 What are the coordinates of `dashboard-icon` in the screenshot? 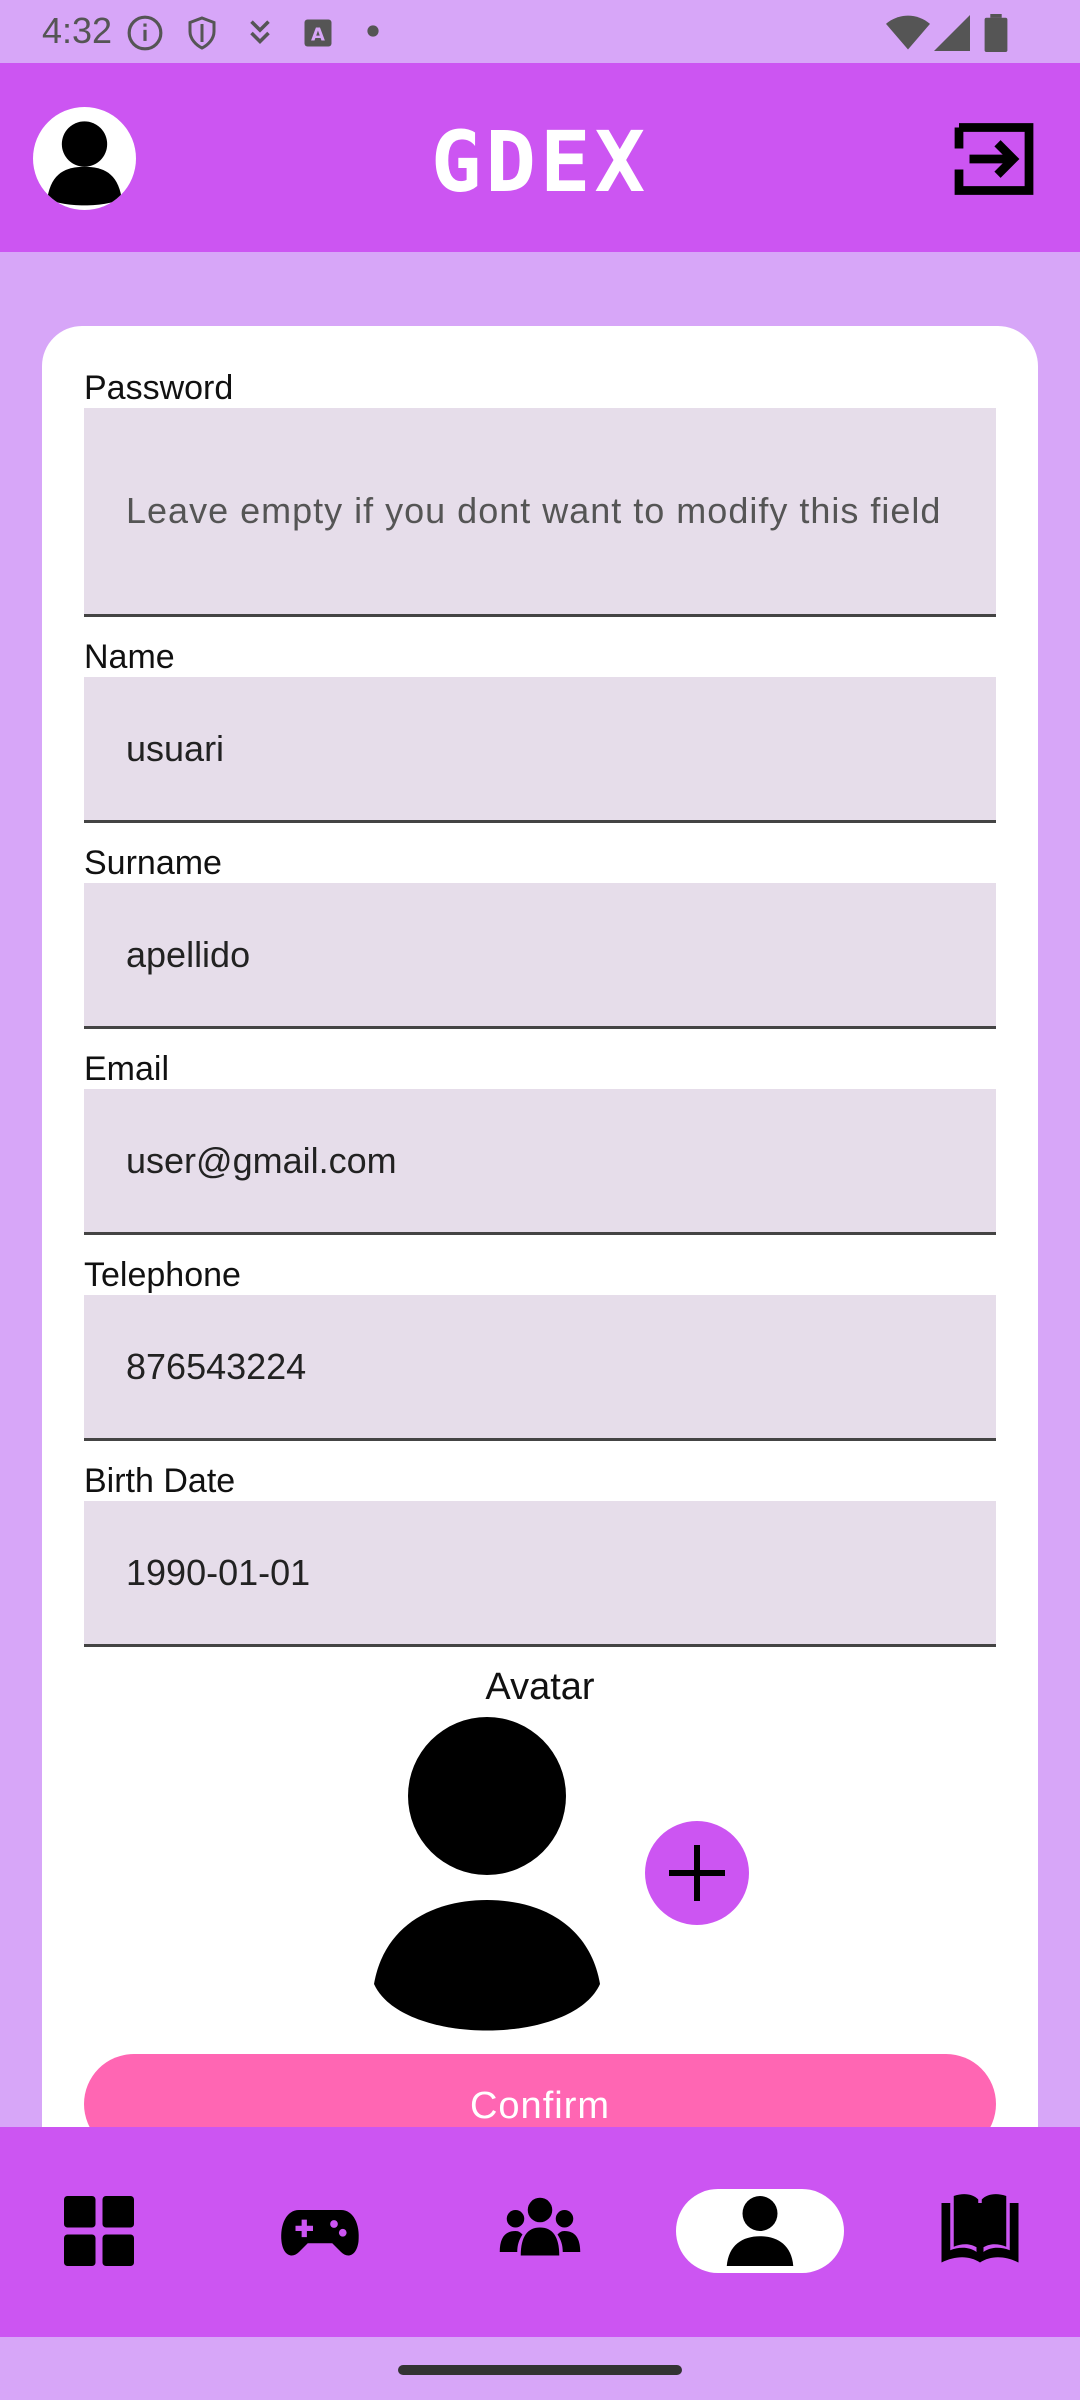 It's located at (99, 2231).